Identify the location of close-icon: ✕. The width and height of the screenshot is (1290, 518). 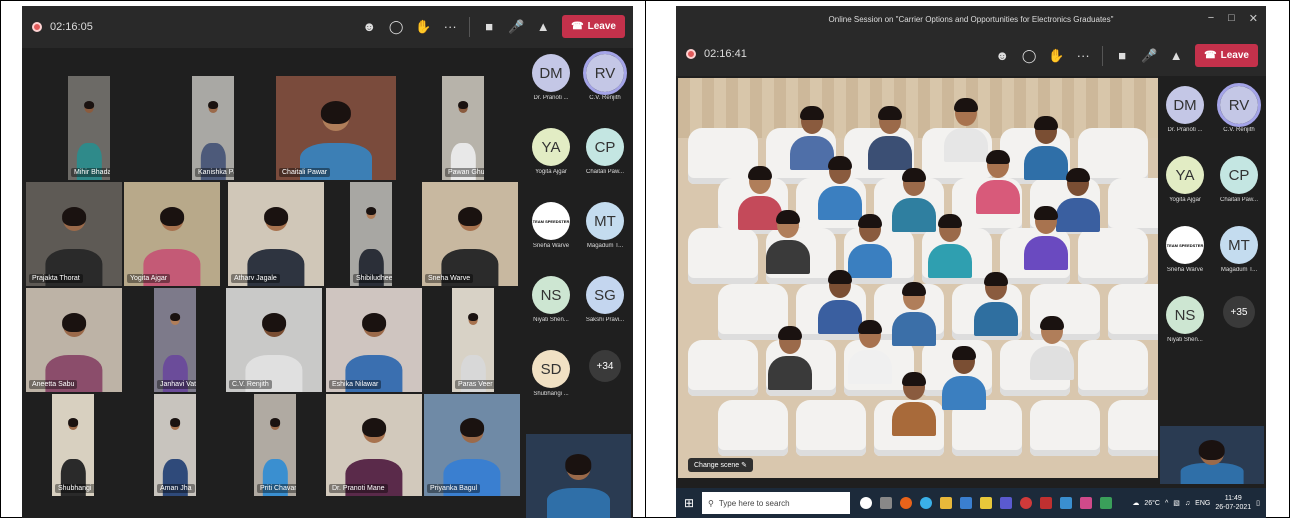
(1253, 18).